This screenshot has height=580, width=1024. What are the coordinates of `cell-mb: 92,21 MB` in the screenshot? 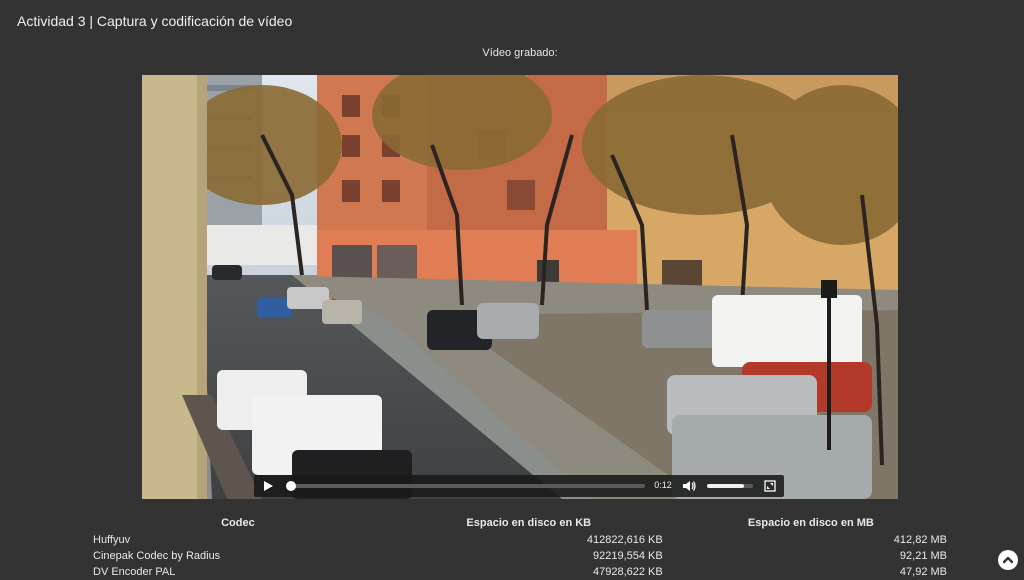 It's located at (923, 556).